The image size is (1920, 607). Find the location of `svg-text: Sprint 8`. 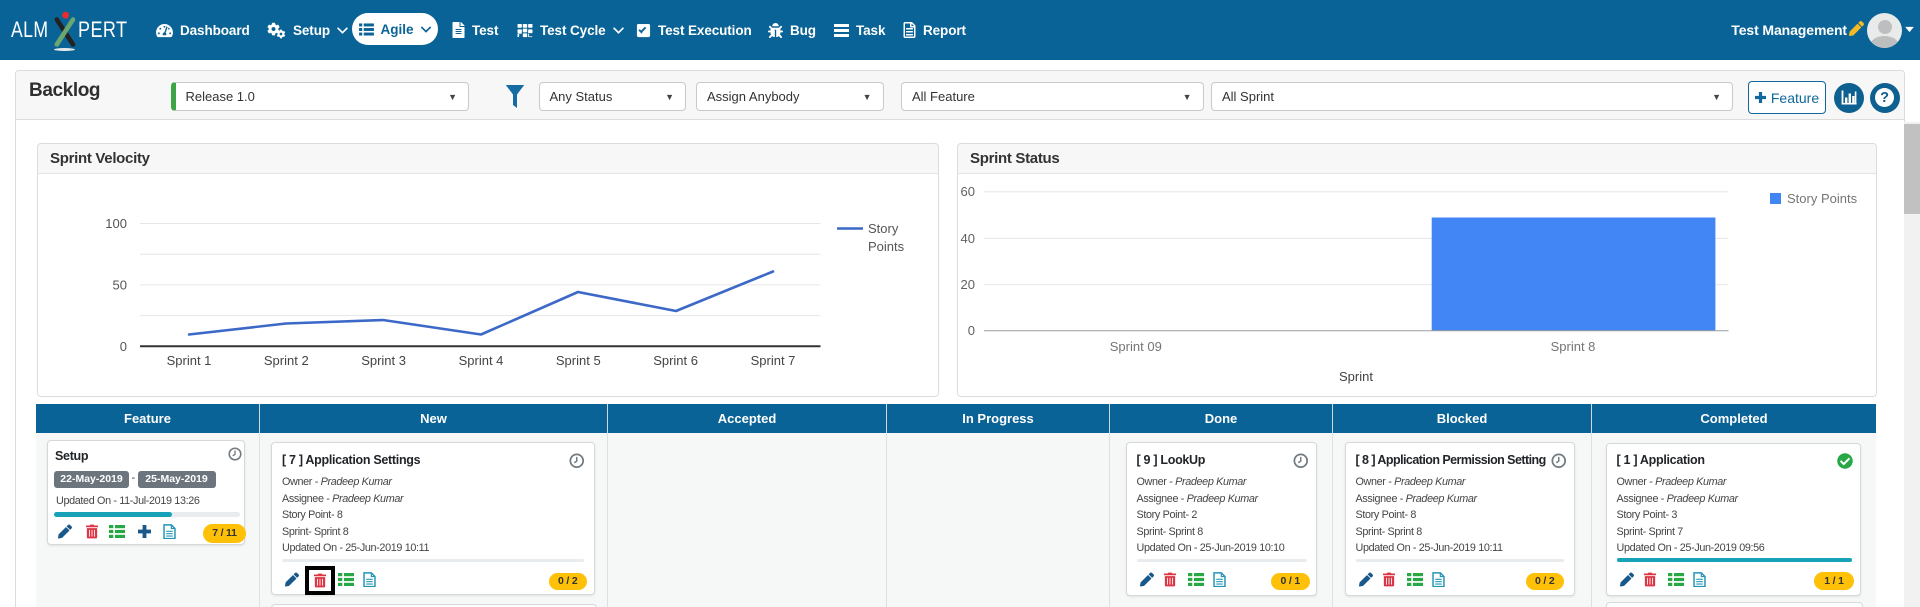

svg-text: Sprint 8 is located at coordinates (1573, 346).